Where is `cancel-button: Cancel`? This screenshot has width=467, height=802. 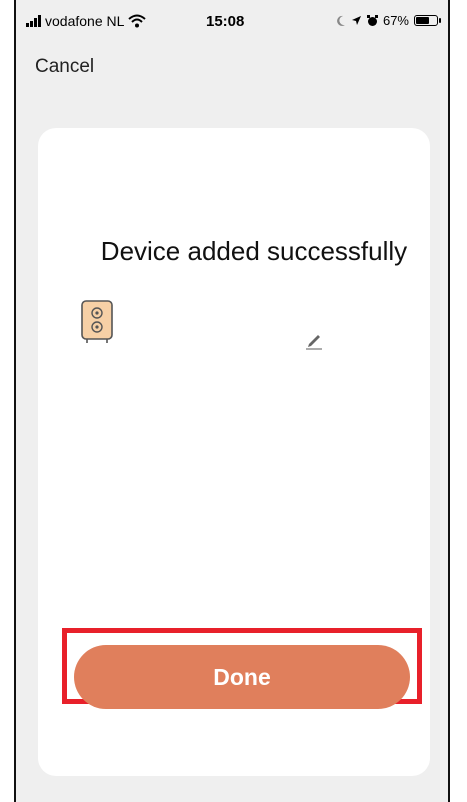
cancel-button: Cancel is located at coordinates (64, 67).